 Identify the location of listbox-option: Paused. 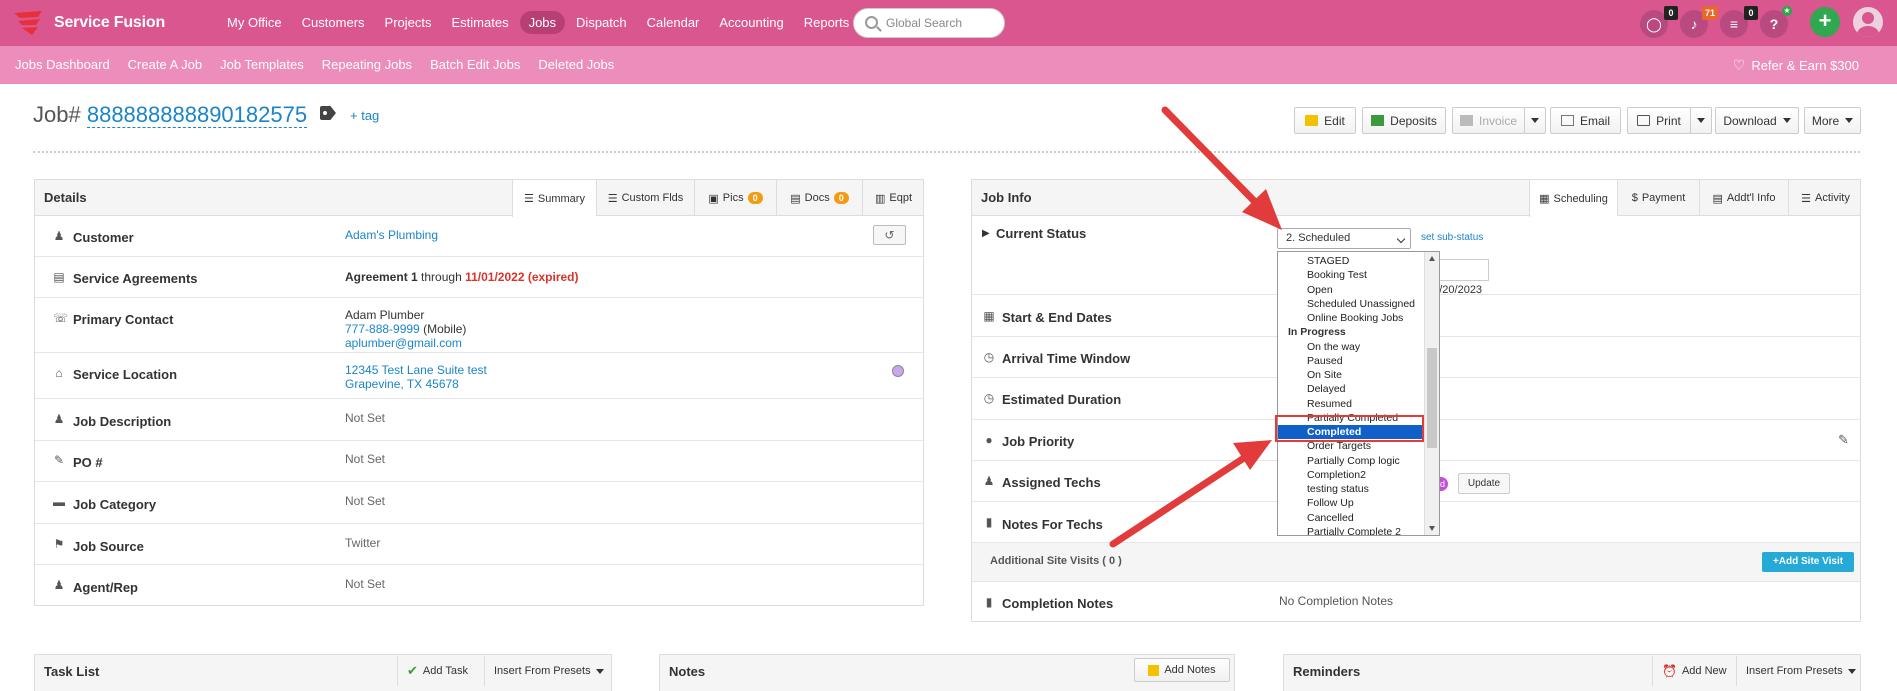
(1351, 361).